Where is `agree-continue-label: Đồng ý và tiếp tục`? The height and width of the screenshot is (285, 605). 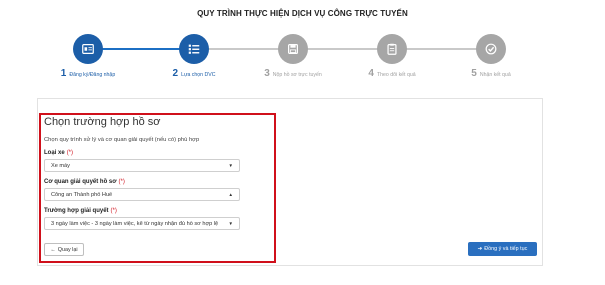 agree-continue-label: Đồng ý và tiếp tục is located at coordinates (506, 249).